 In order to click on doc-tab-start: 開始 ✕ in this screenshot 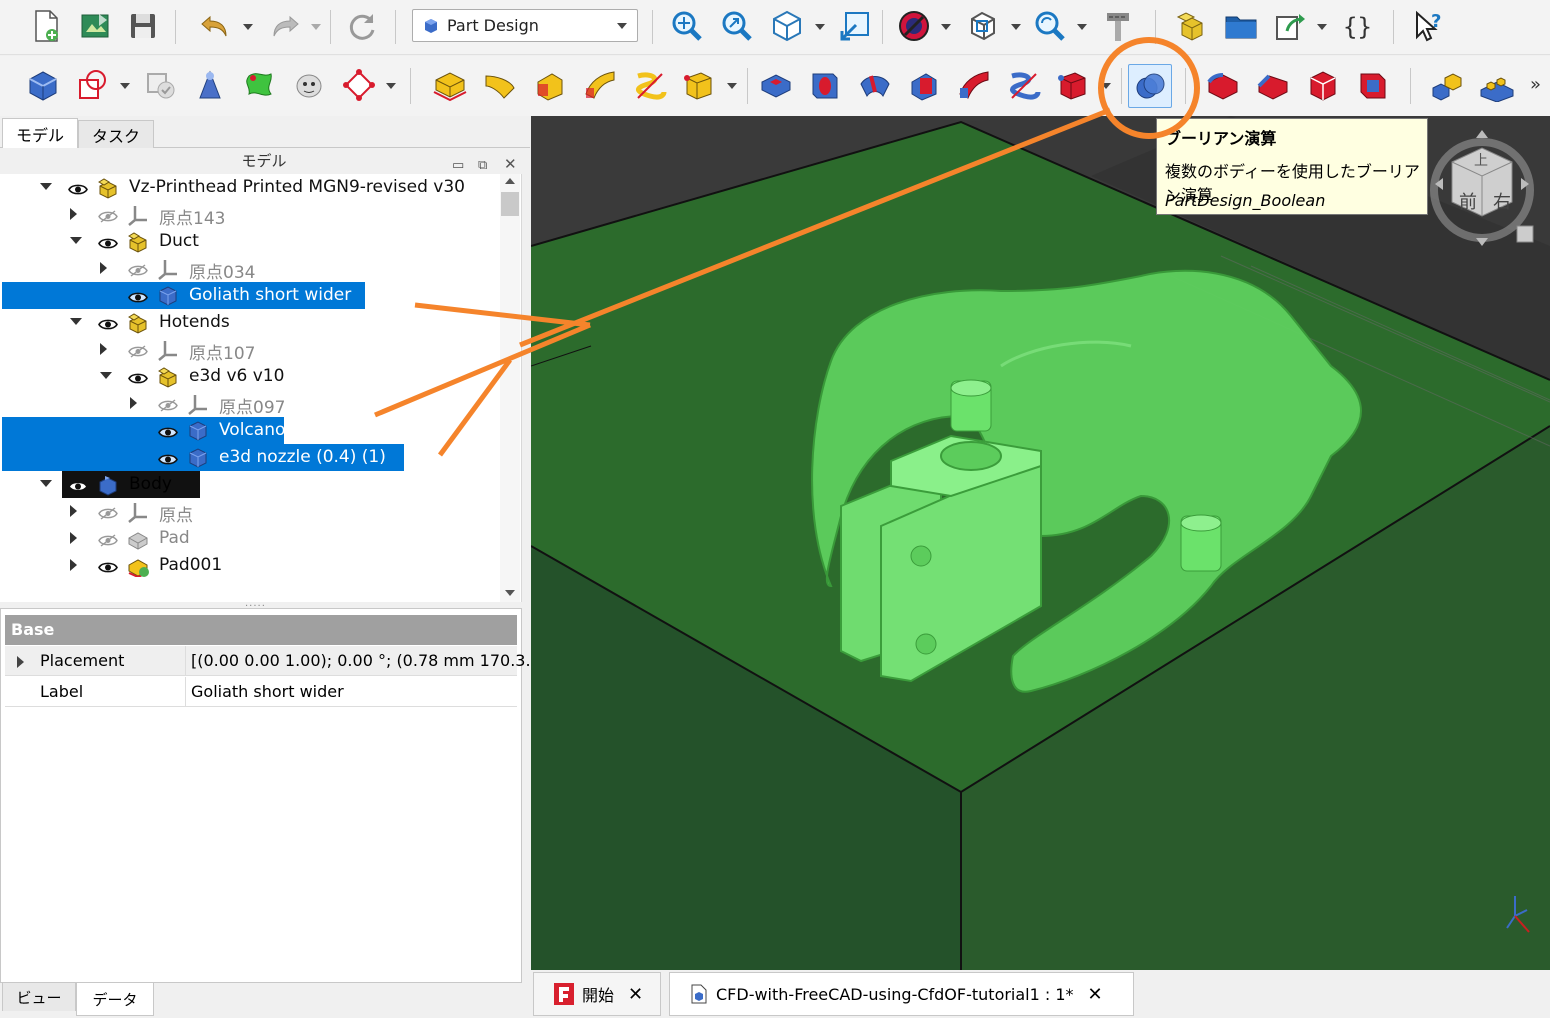, I will do `click(597, 994)`.